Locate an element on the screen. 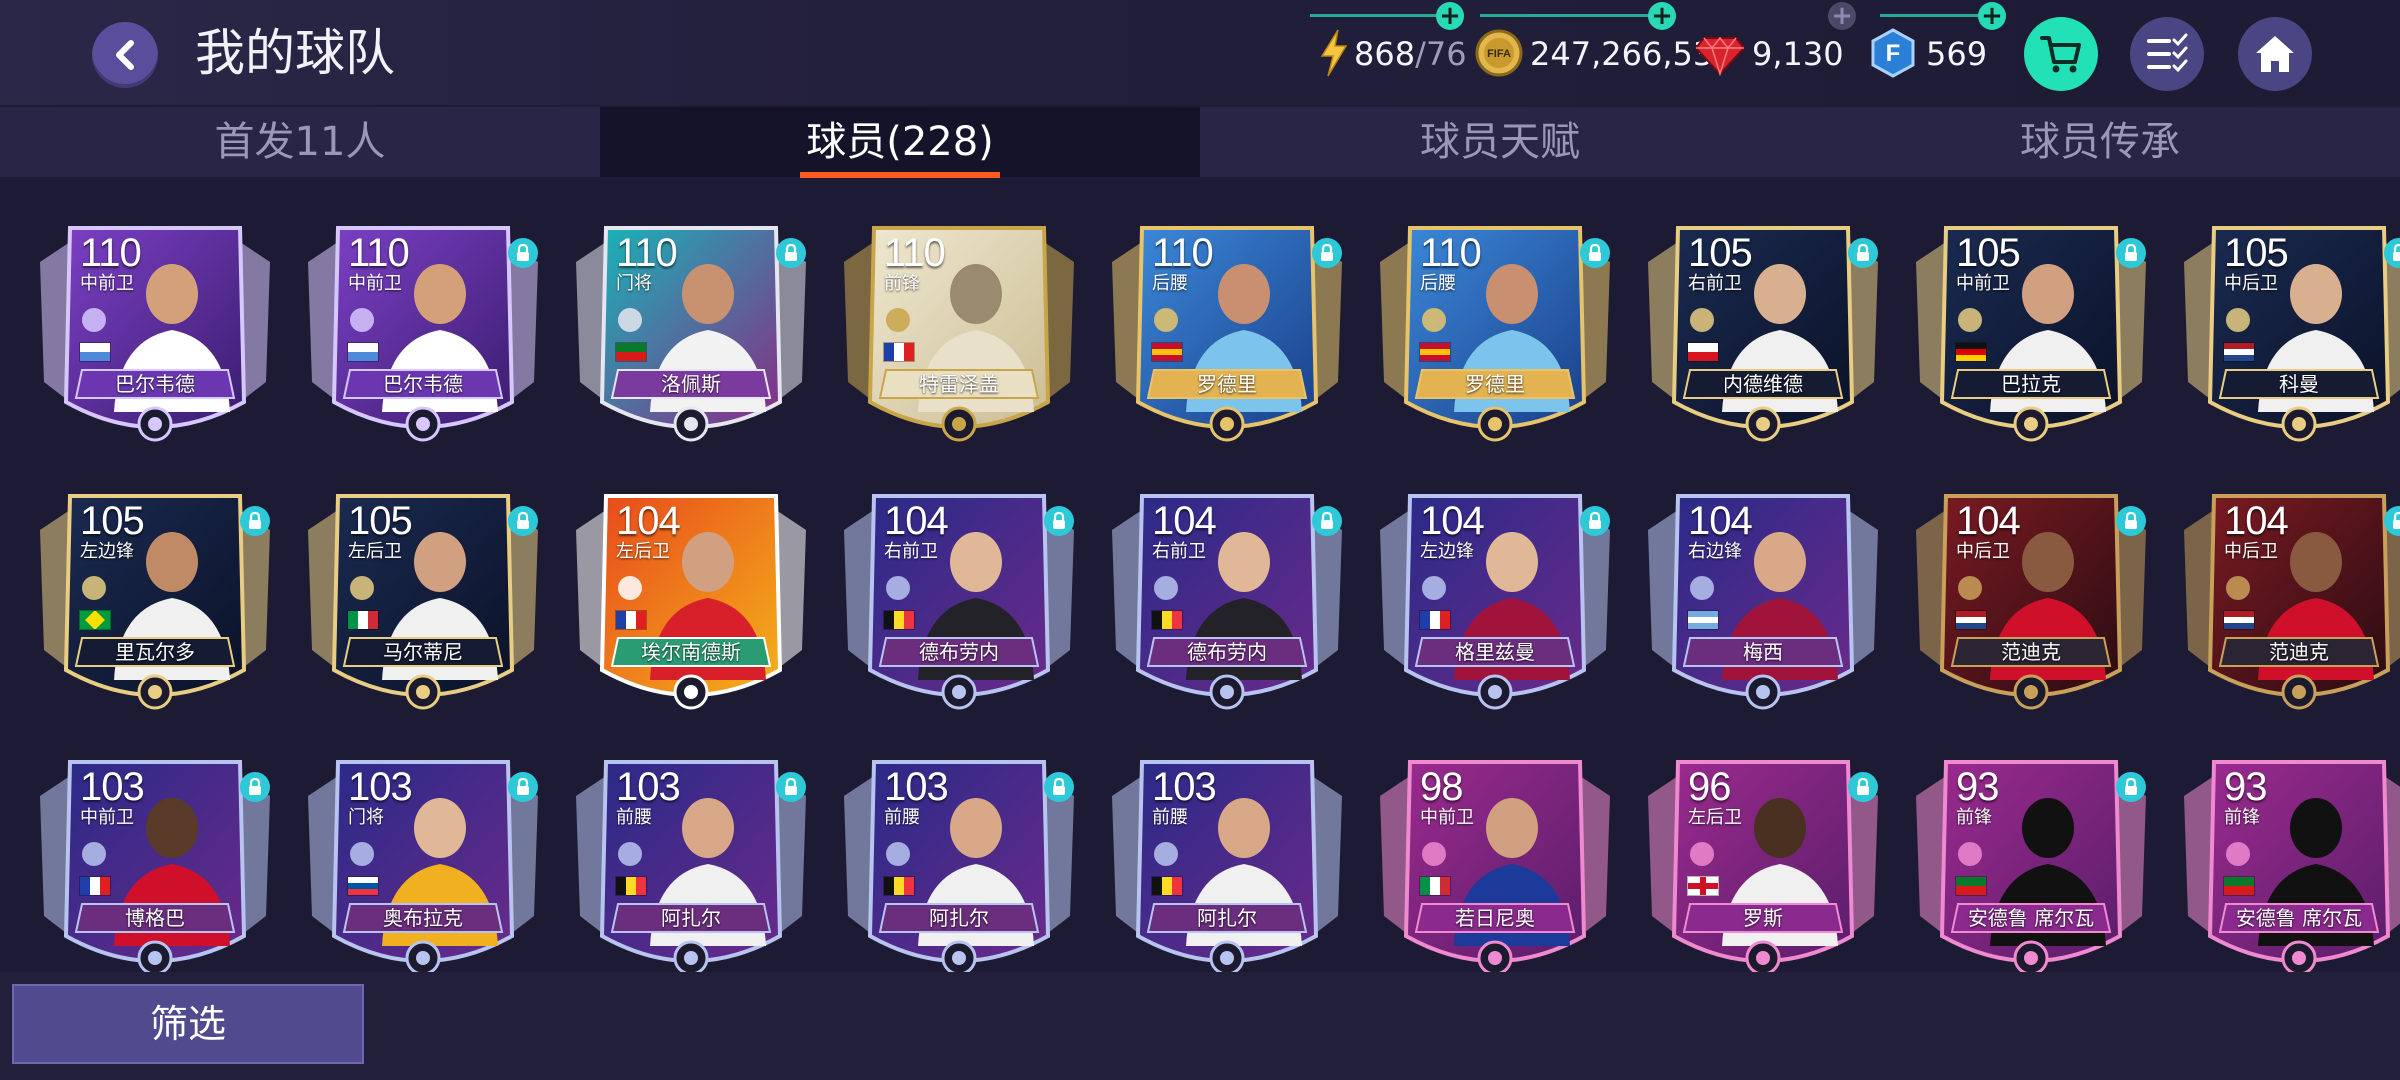 Image resolution: width=2400 pixels, height=1080 pixels. player-card: 104 左后卫 埃尔南德斯 is located at coordinates (691, 602).